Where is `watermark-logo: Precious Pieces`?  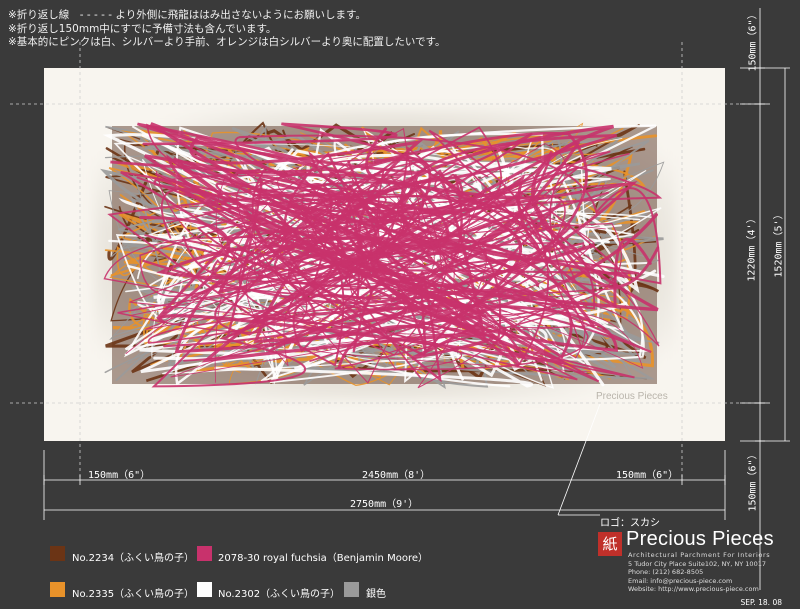 watermark-logo: Precious Pieces is located at coordinates (632, 396).